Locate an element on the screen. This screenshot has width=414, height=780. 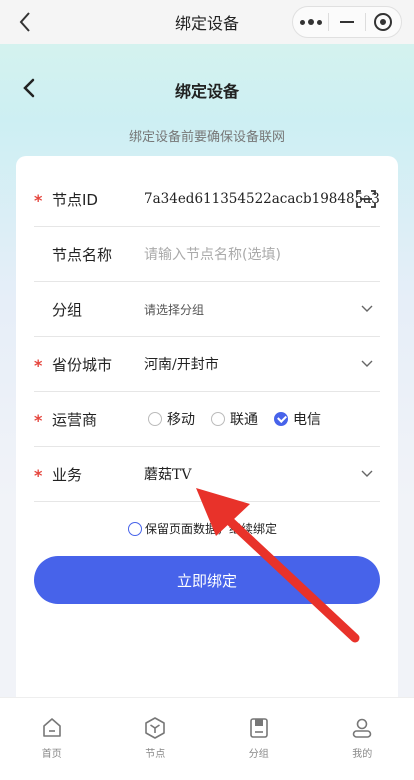
node-id-field: 7a34ed611354522acacb198485a3 is located at coordinates (262, 199).